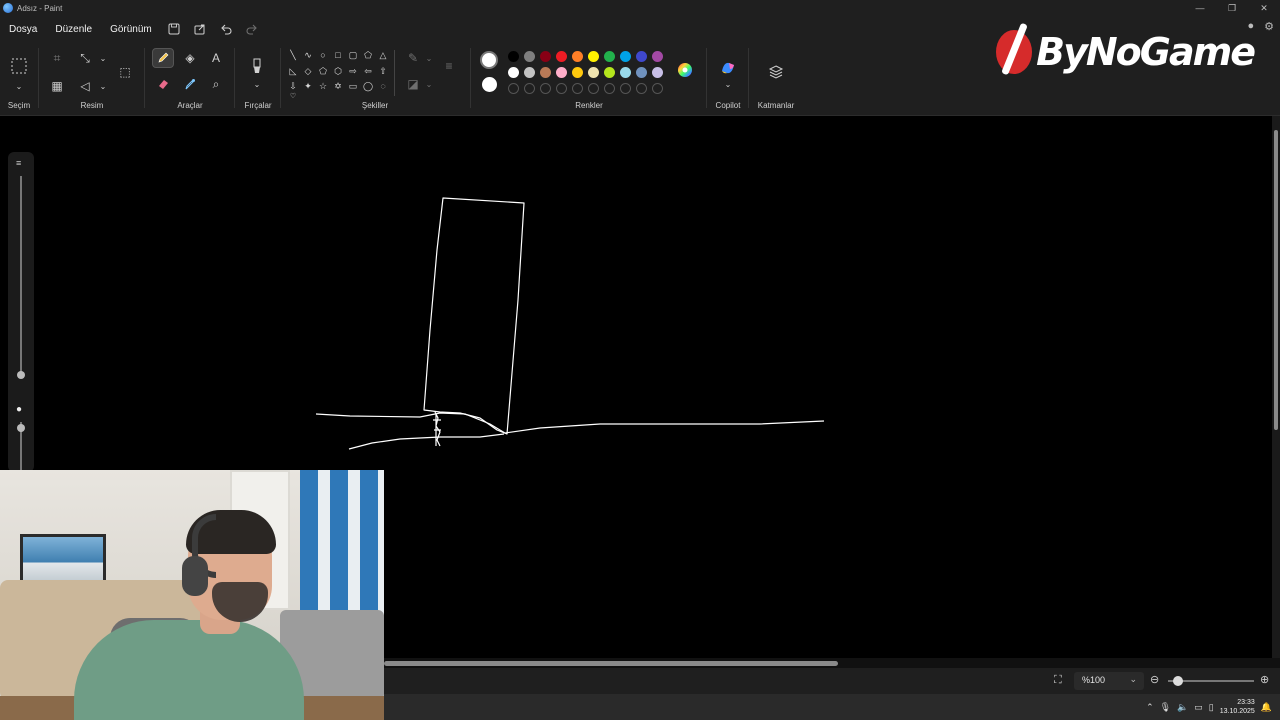  Describe the element at coordinates (1264, 8) in the screenshot. I see `close-icon: ✕` at that location.